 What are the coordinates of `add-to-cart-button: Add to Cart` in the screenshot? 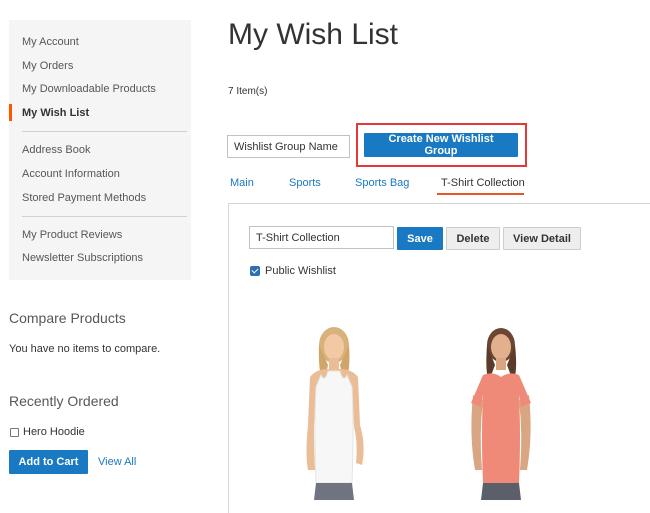 It's located at (48, 462).